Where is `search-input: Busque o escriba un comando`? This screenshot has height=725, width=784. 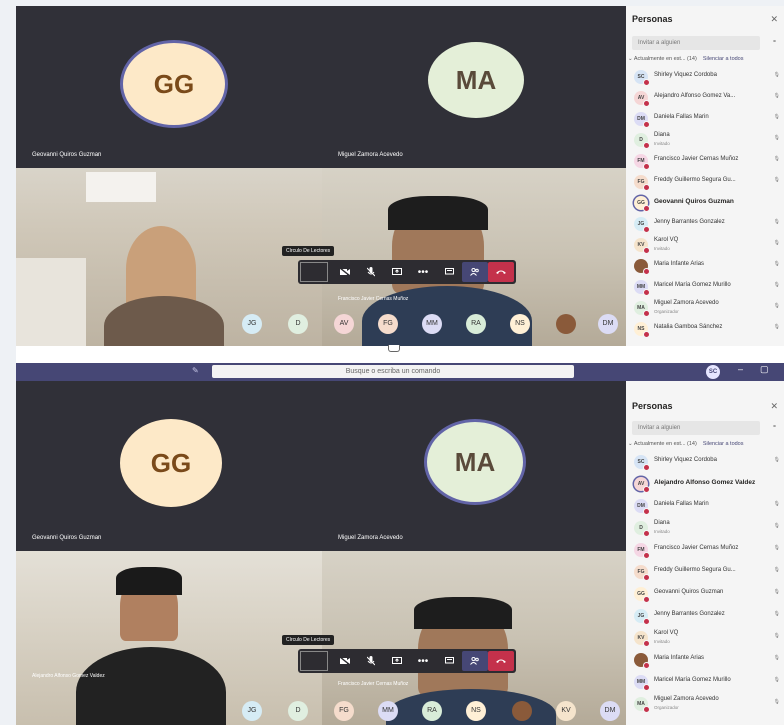
search-input: Busque o escriba un comando is located at coordinates (393, 371).